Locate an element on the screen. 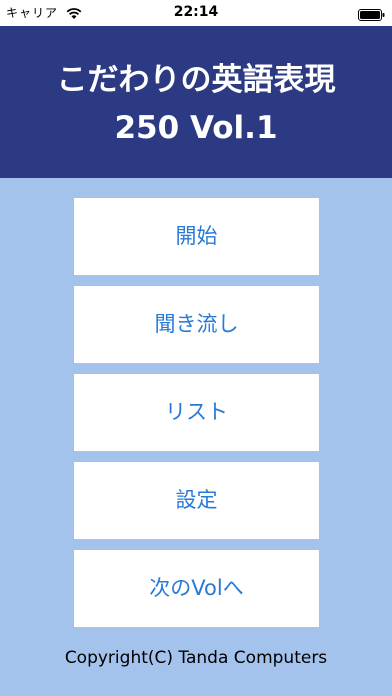 The width and height of the screenshot is (392, 696). settings-button: 設定 is located at coordinates (196, 500).